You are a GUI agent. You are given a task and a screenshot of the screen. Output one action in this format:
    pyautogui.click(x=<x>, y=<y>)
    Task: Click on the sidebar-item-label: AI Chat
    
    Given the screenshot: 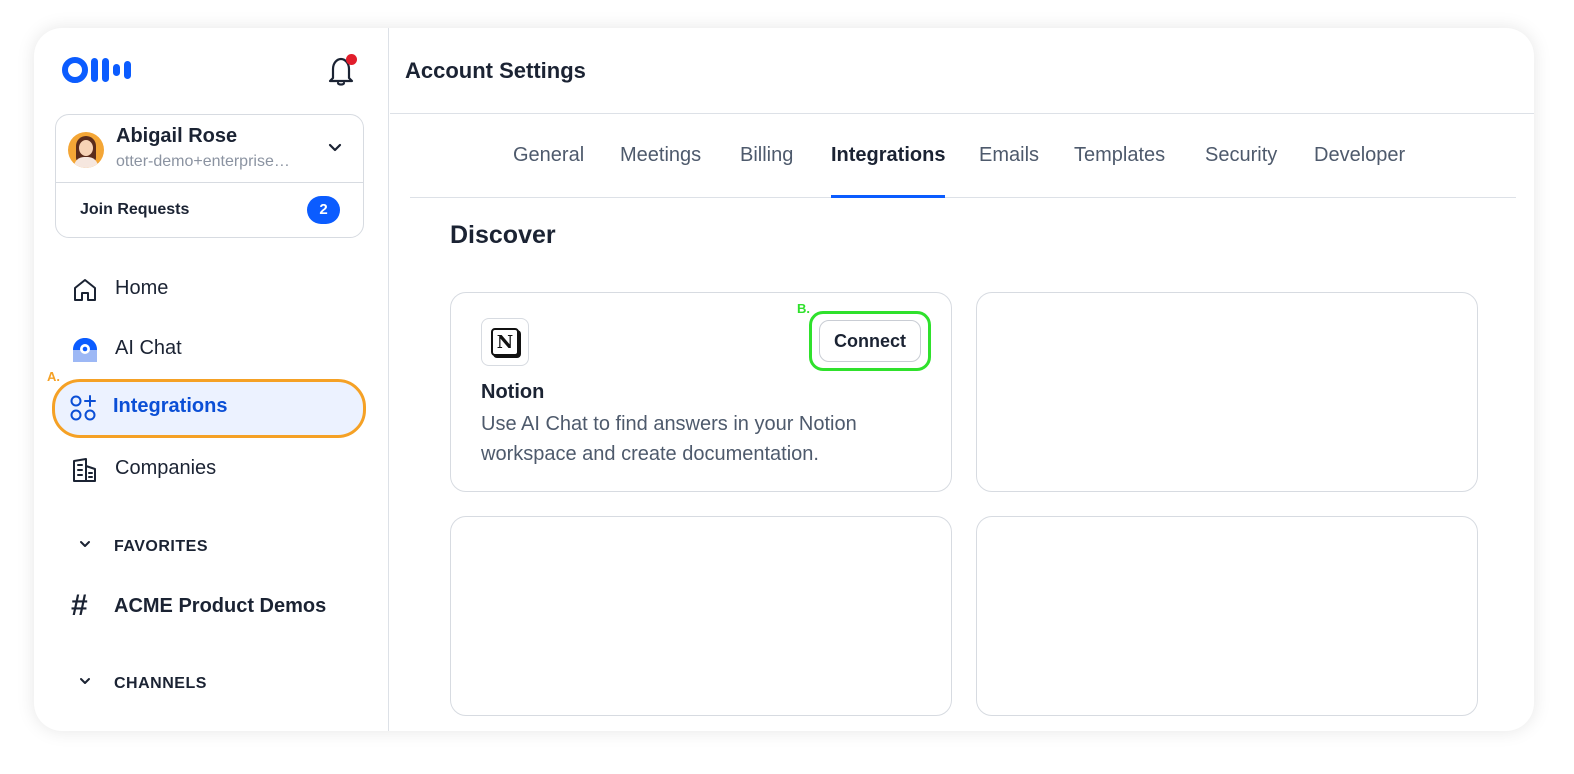 What is the action you would take?
    pyautogui.click(x=148, y=348)
    